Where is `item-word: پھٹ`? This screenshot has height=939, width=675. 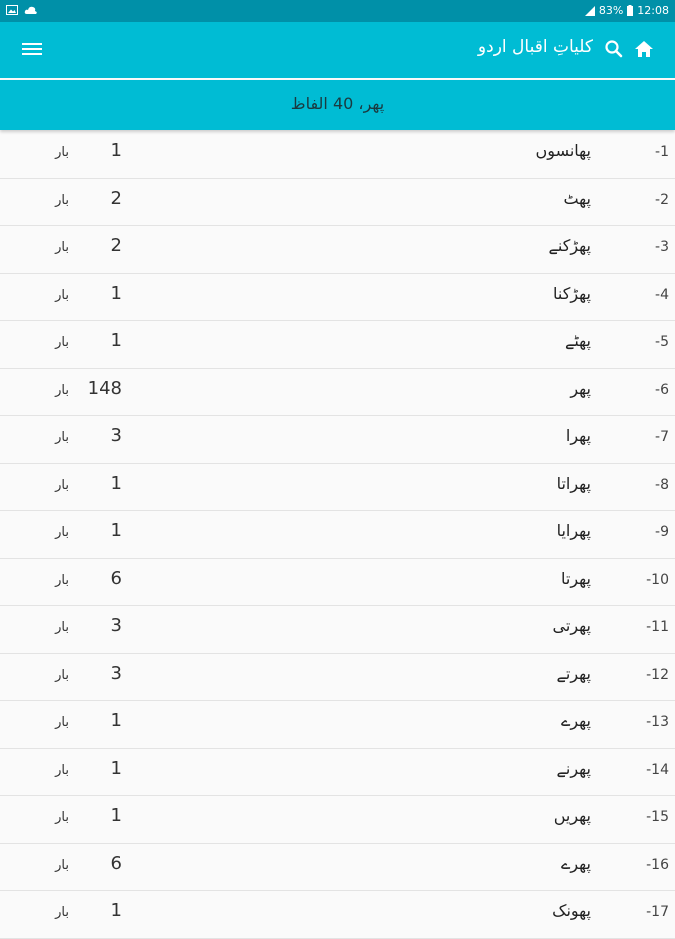
item-word: پھٹ is located at coordinates (577, 198).